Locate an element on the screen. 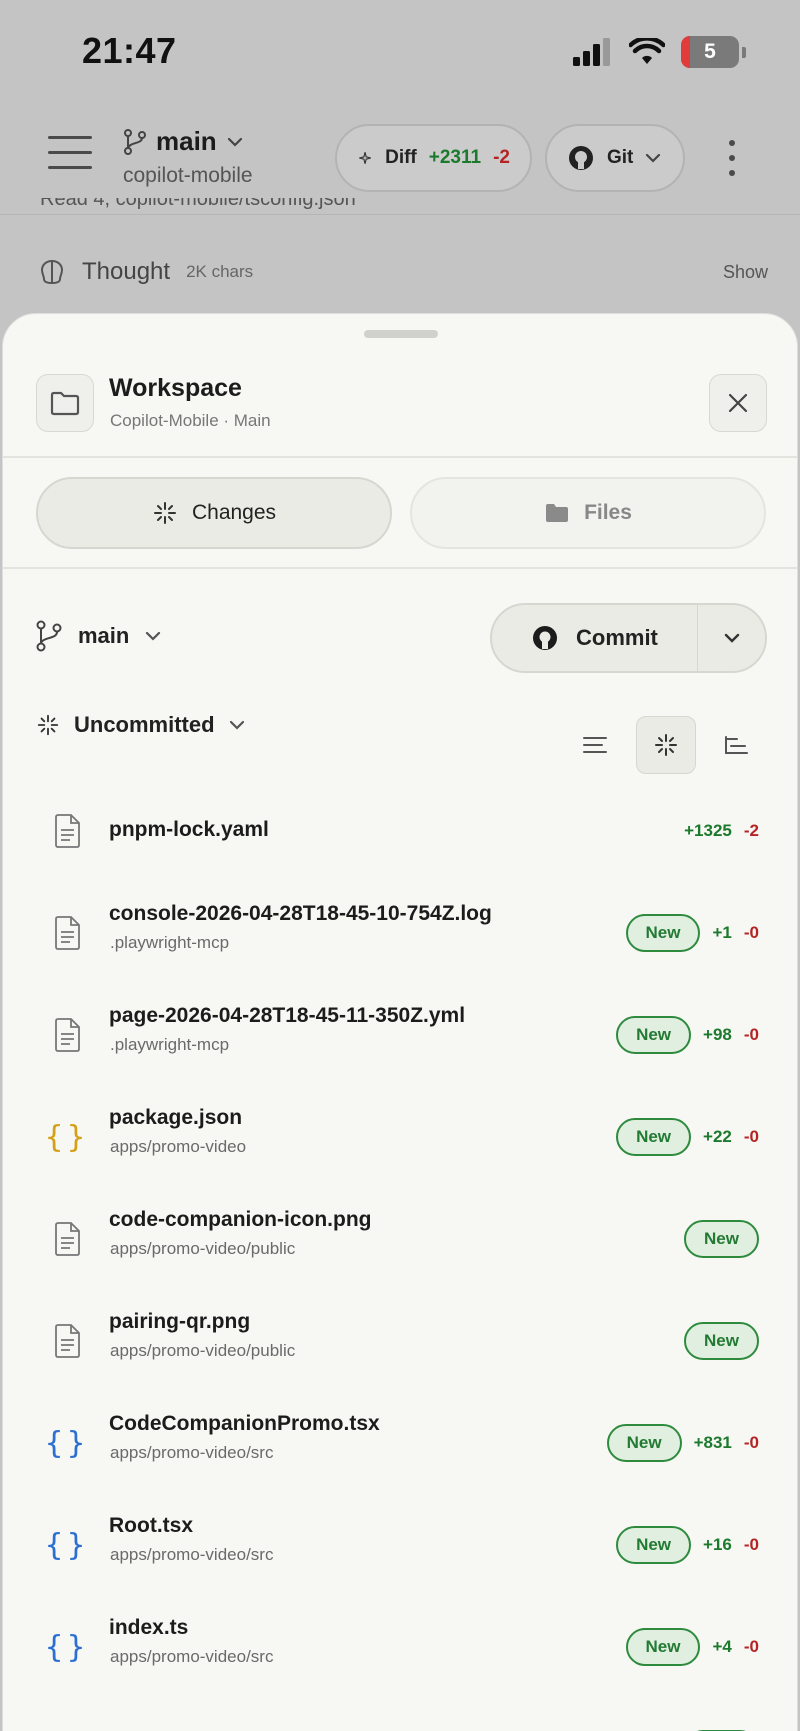  file-row: {} package.json apps/promo-video New +22 -0 is located at coordinates (400, 1137).